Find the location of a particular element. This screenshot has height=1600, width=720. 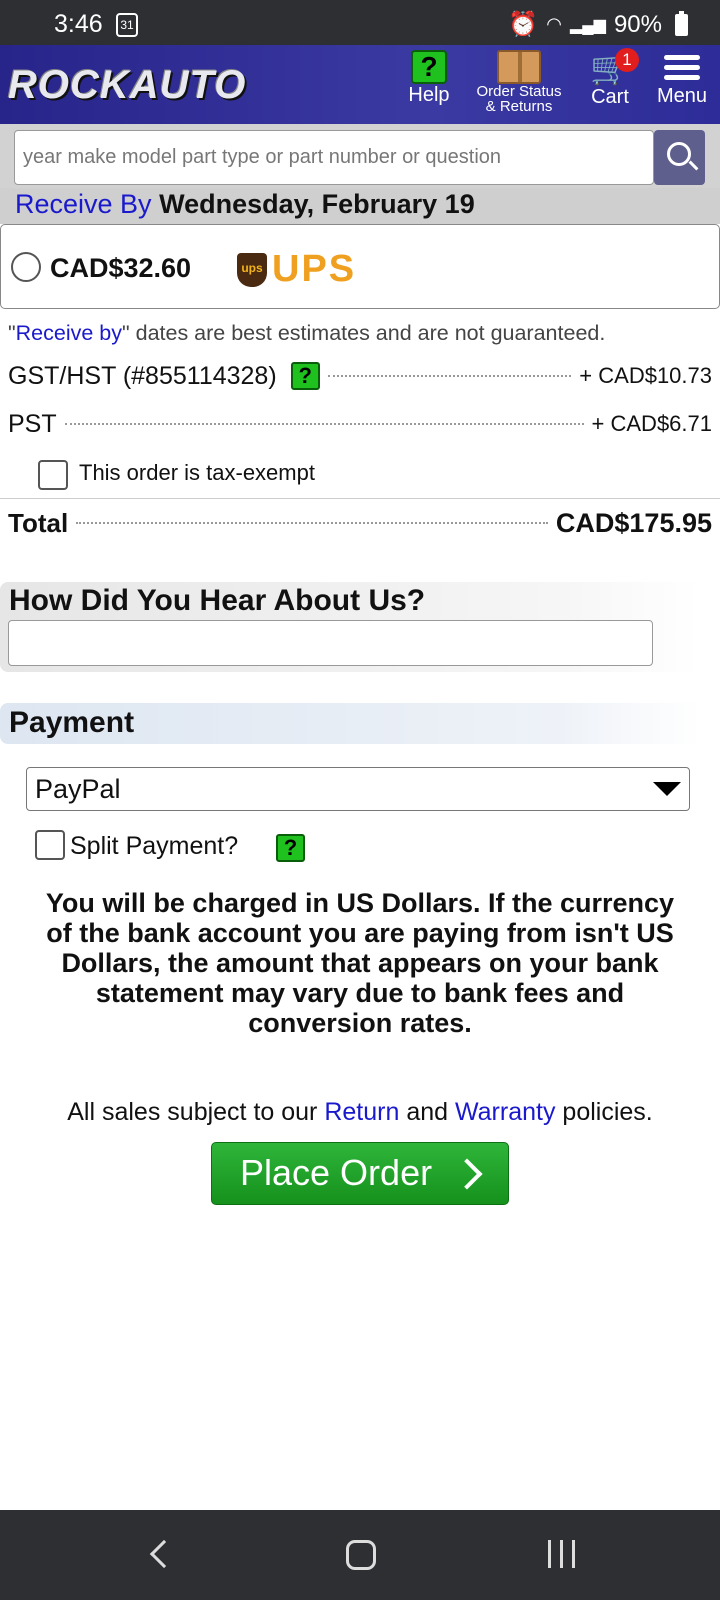

menu-label: Menu is located at coordinates (682, 96).